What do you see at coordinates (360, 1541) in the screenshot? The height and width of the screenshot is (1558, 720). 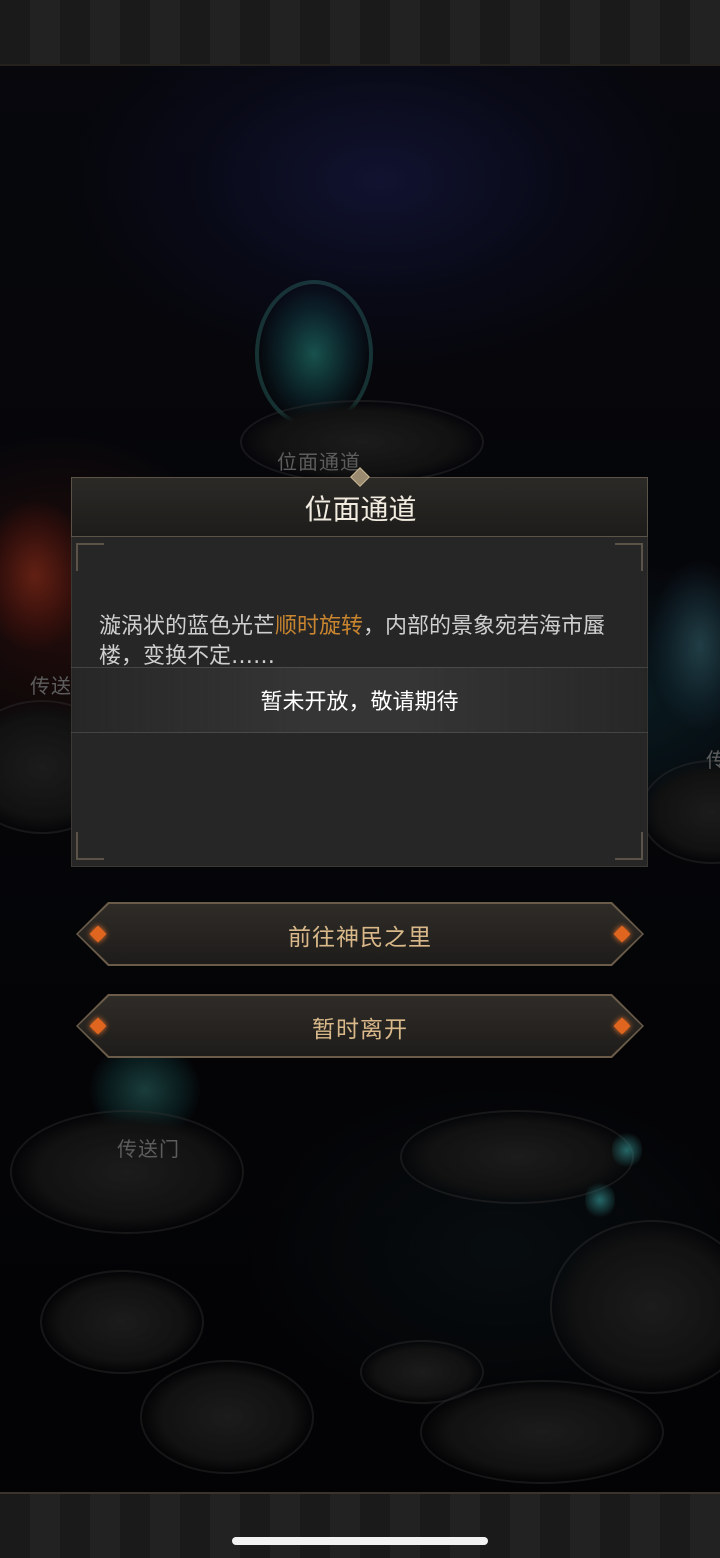 I see `home-indicator` at bounding box center [360, 1541].